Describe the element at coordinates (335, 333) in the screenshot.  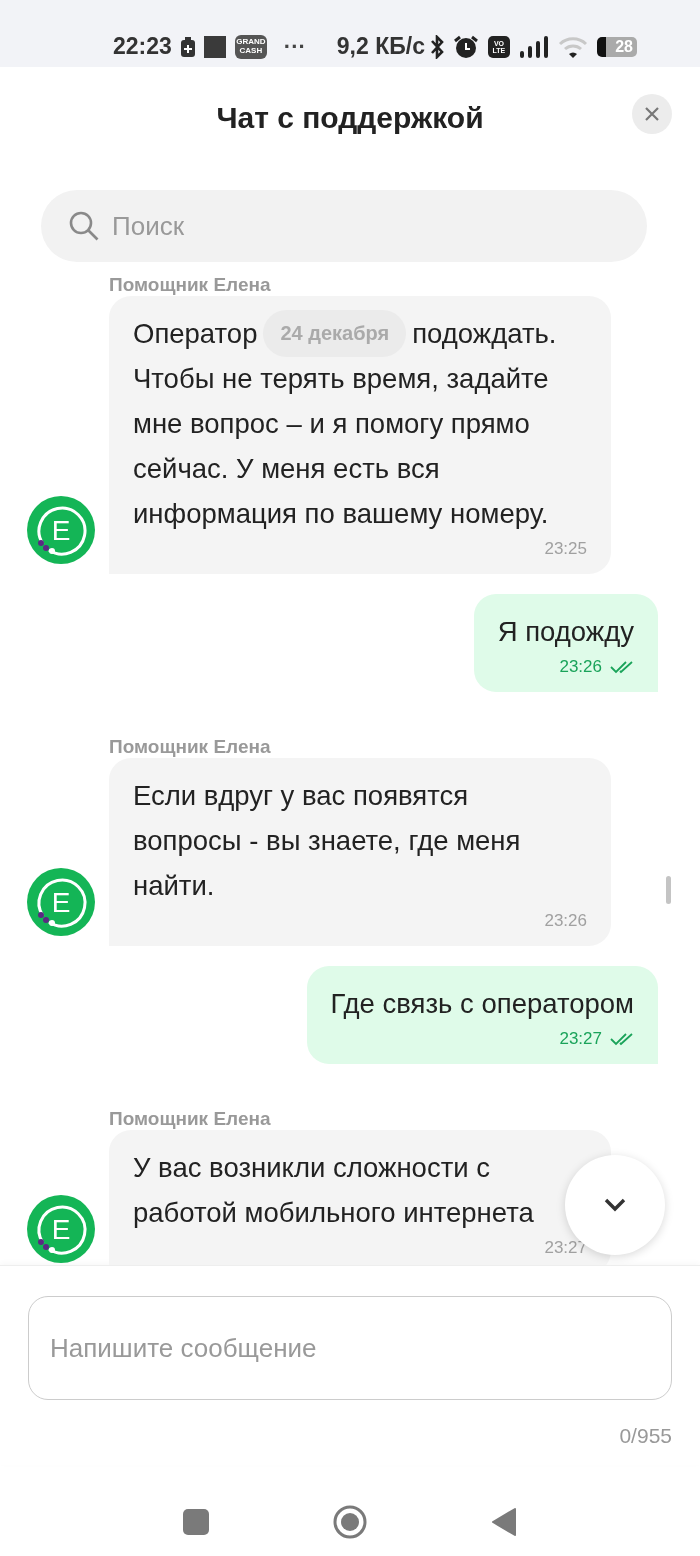
I see `date-chip: 24 декабря` at that location.